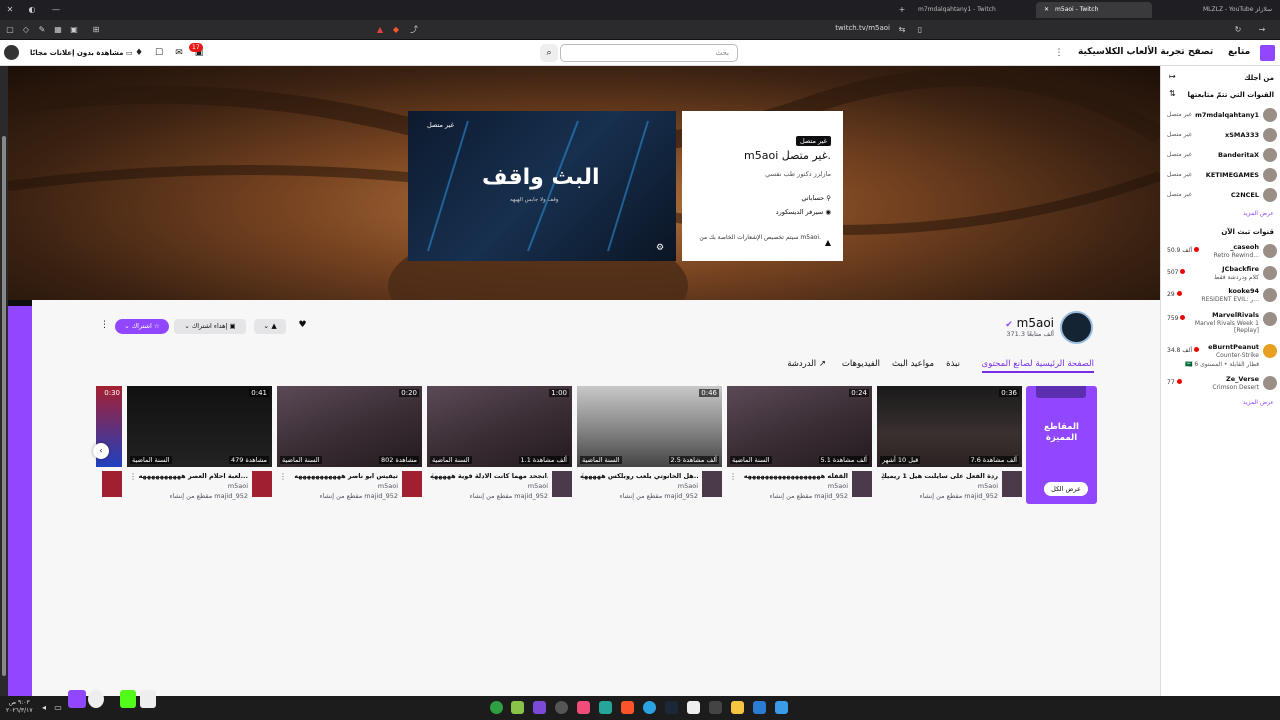 The image size is (1280, 720). Describe the element at coordinates (1220, 10) in the screenshot. I see `tab-youtube: MLZLZ - YouTube سلازلز` at that location.